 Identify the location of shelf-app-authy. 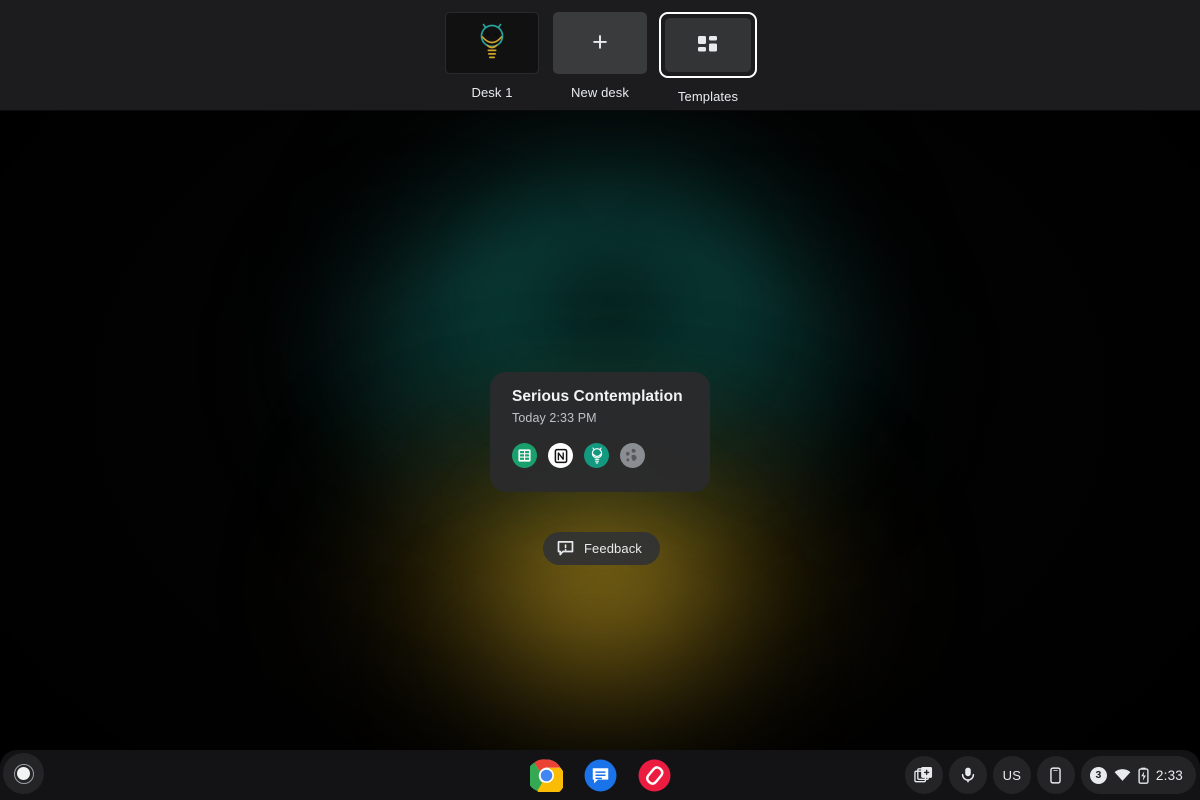
(654, 775).